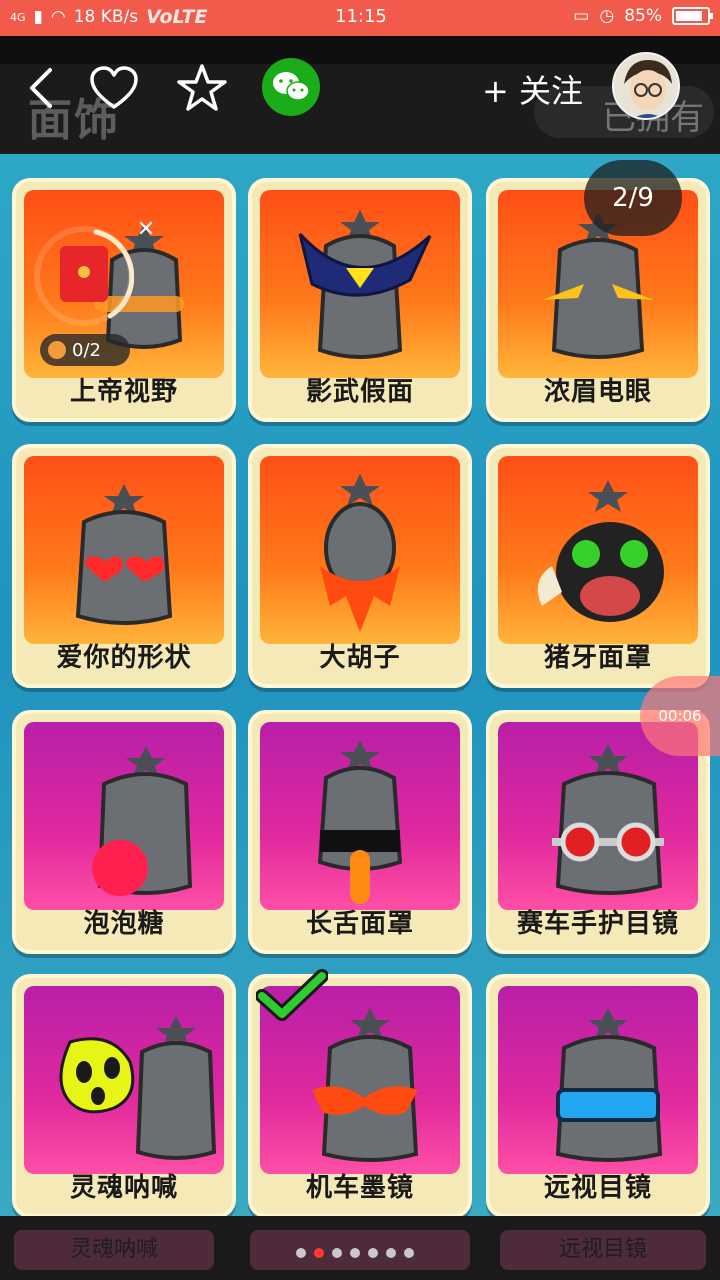 Image resolution: width=720 pixels, height=1280 pixels. What do you see at coordinates (18, 17) in the screenshot?
I see `network-label: 4G` at bounding box center [18, 17].